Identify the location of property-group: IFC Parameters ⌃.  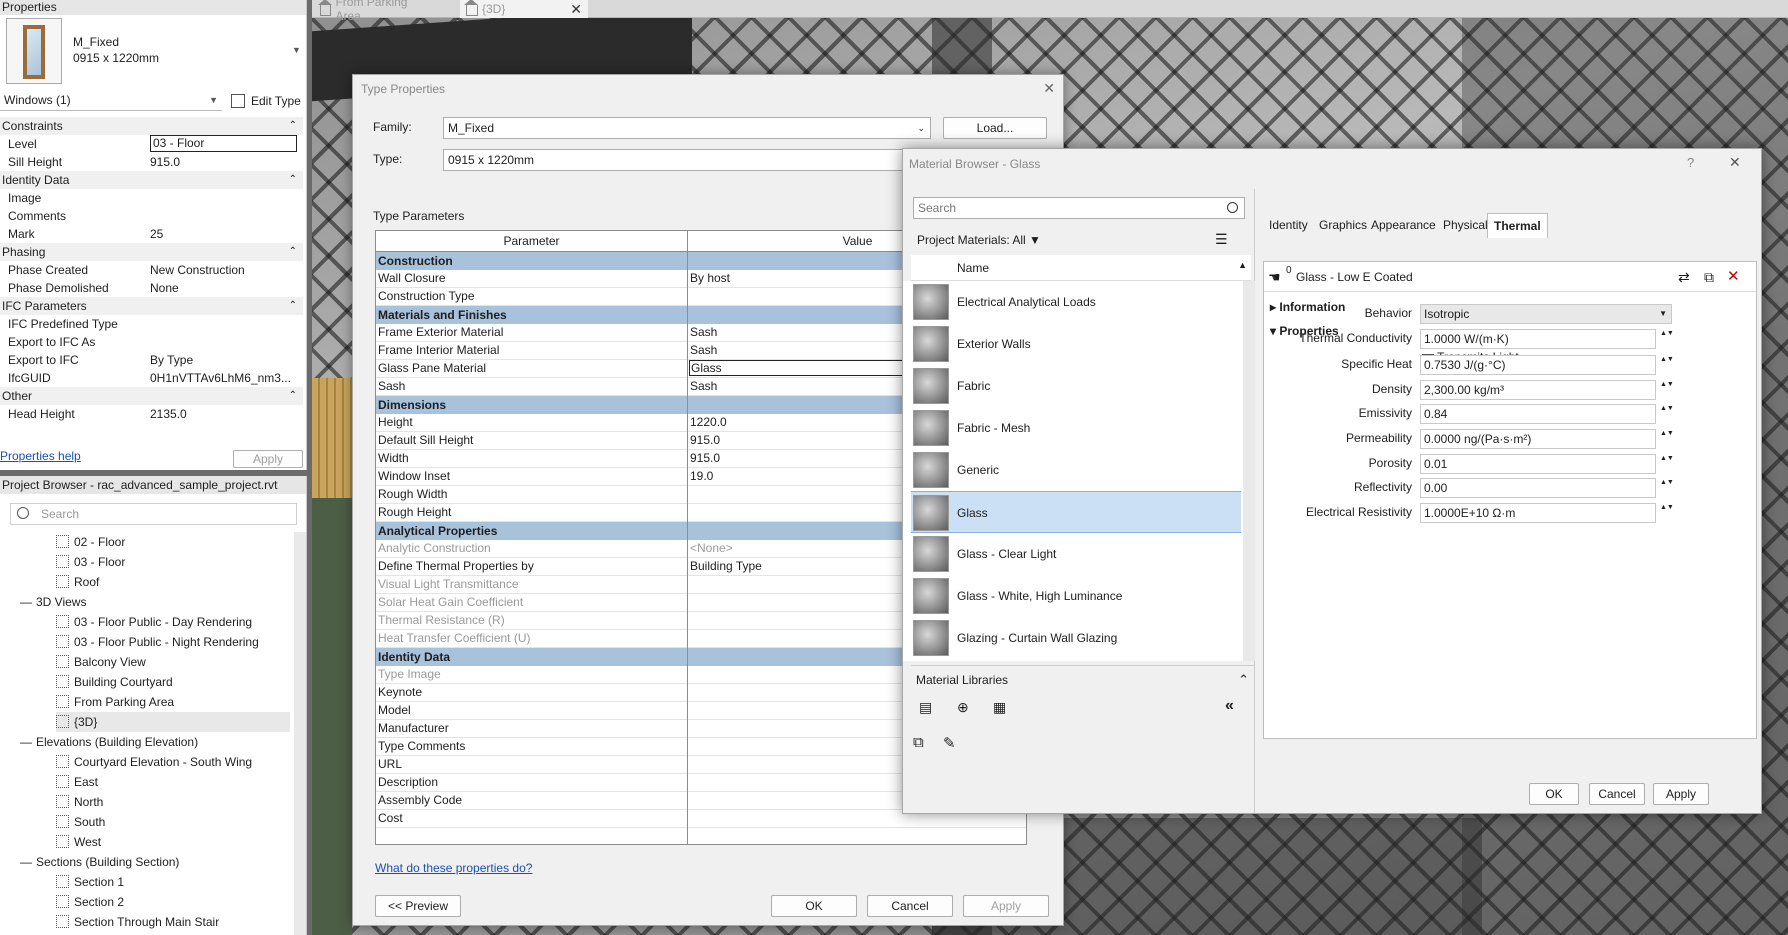
(151, 306).